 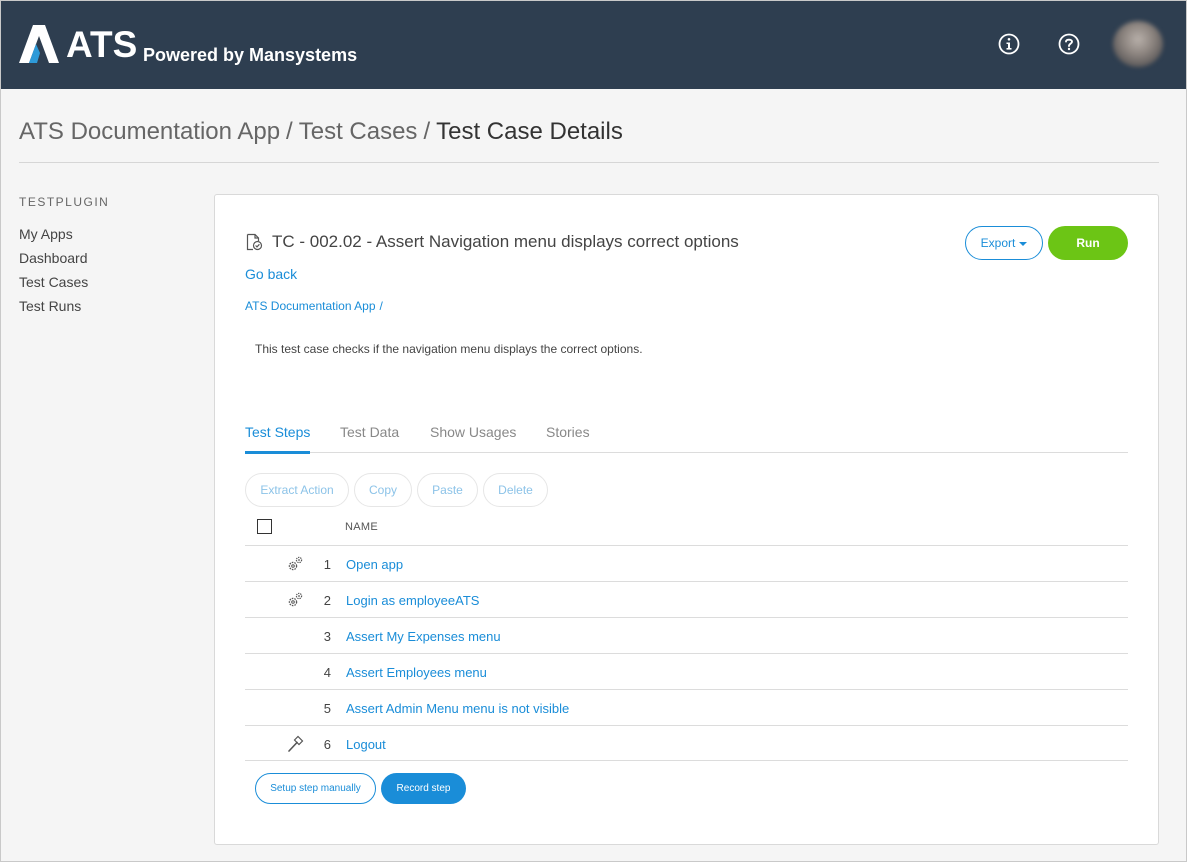 I want to click on copy-button: Copy, so click(x=383, y=490).